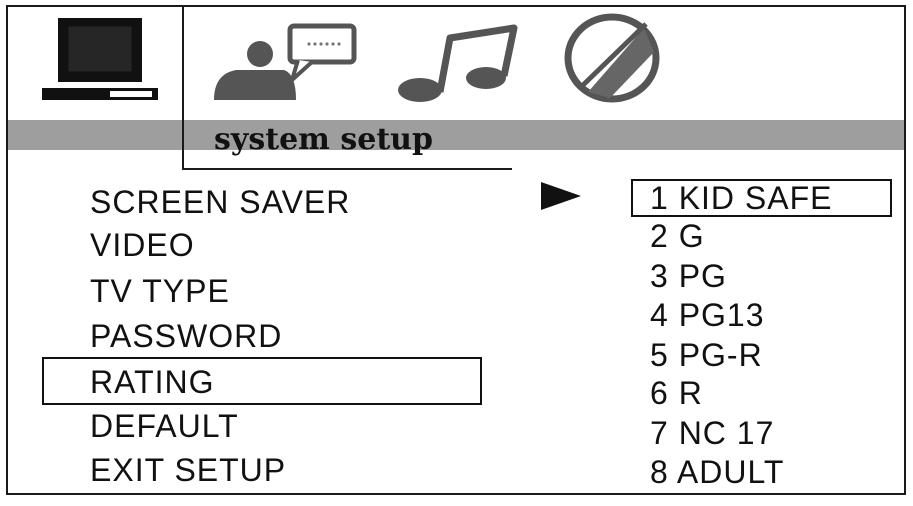 The image size is (913, 506). Describe the element at coordinates (707, 315) in the screenshot. I see `rating-option-pg13: 4 PG13` at that location.